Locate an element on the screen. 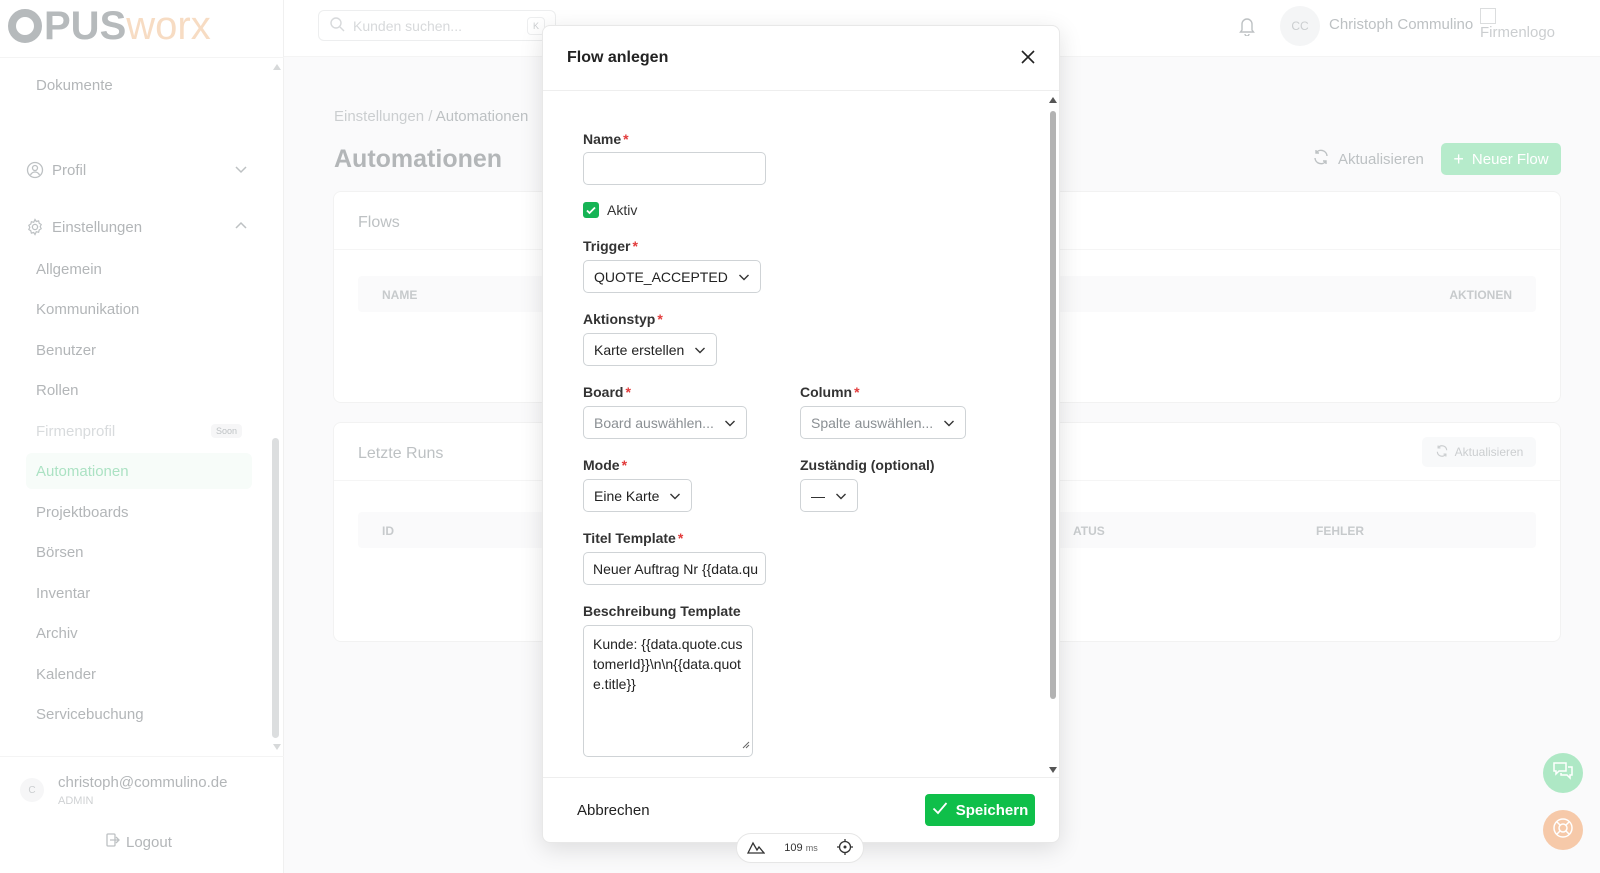 This screenshot has width=1600, height=873. triangle-icon is located at coordinates (756, 848).